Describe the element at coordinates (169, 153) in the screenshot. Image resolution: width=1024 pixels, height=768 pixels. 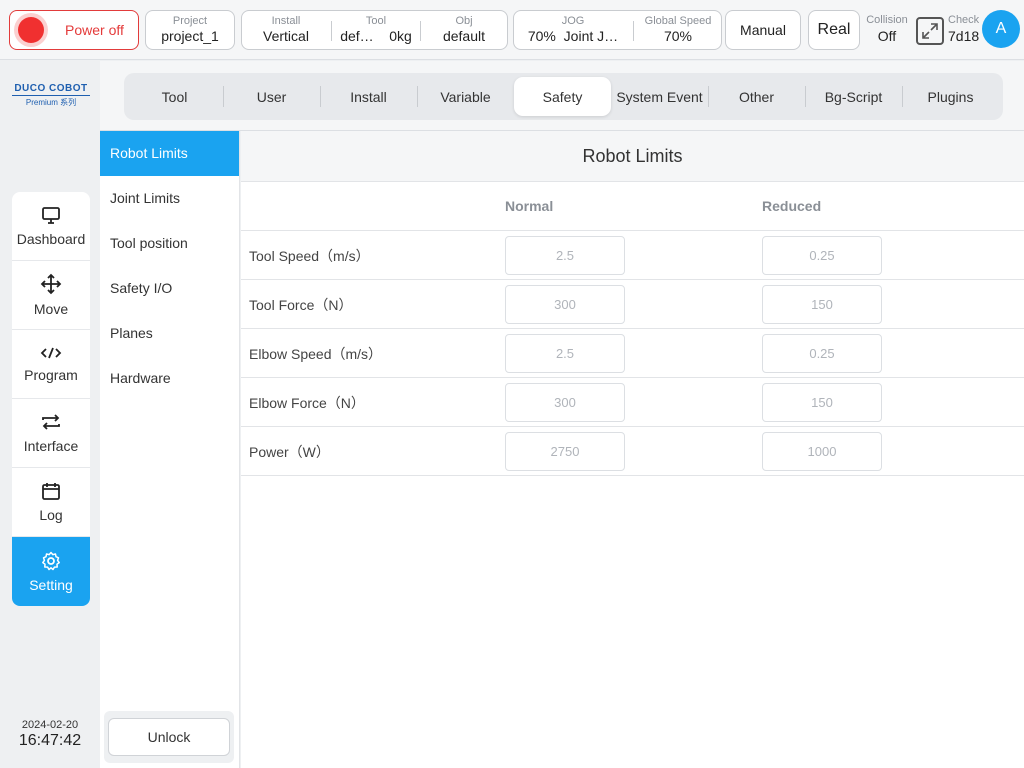
I see `subnav-item-robot-limits: Robot Limits` at that location.